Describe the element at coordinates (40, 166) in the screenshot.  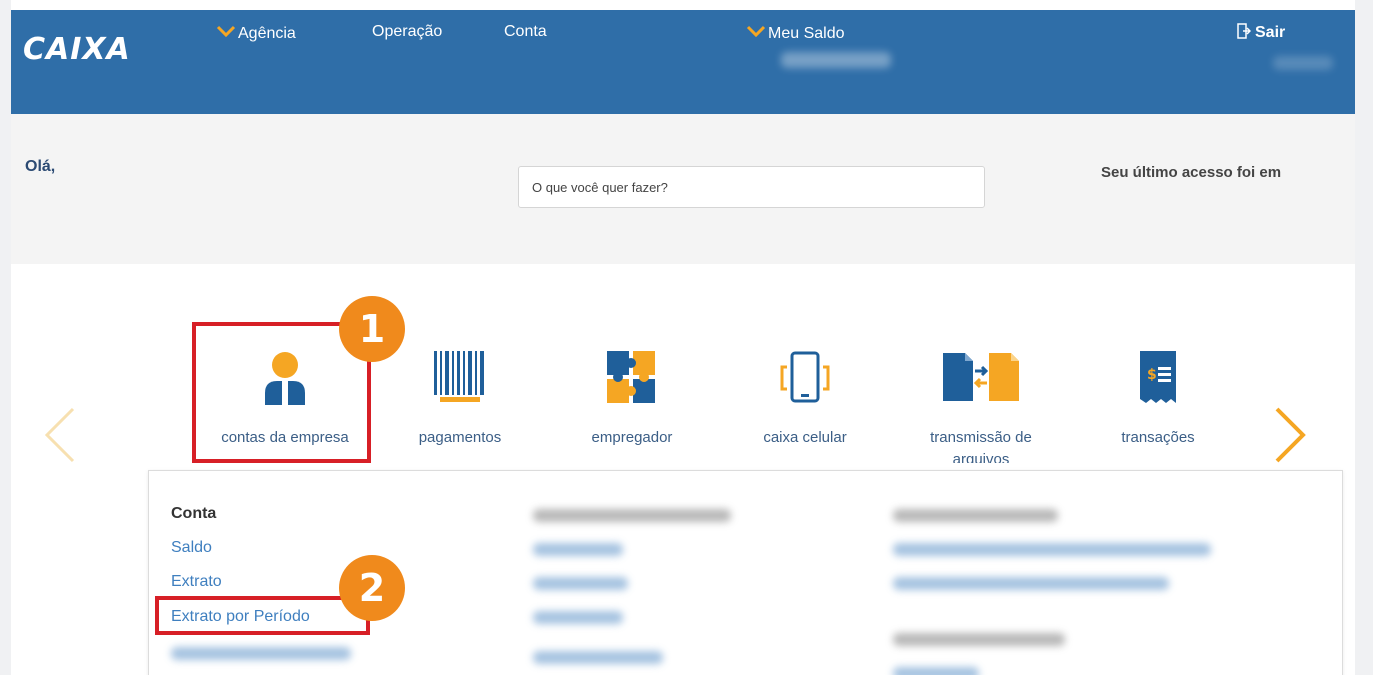
I see `greeting-text: Olá,` at that location.